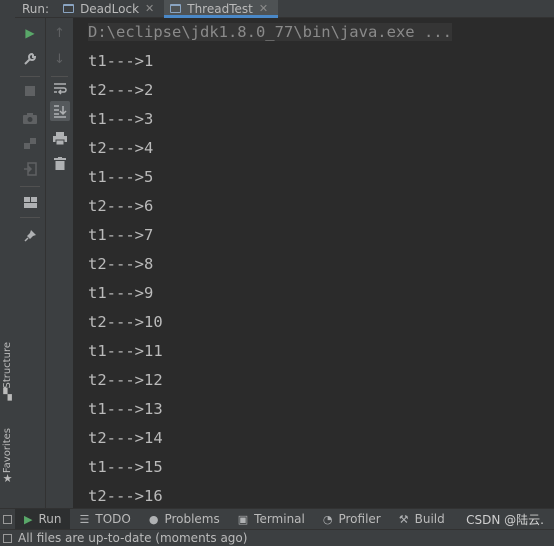  Describe the element at coordinates (505, 519) in the screenshot. I see `watermark: CSDN @陆云.` at that location.